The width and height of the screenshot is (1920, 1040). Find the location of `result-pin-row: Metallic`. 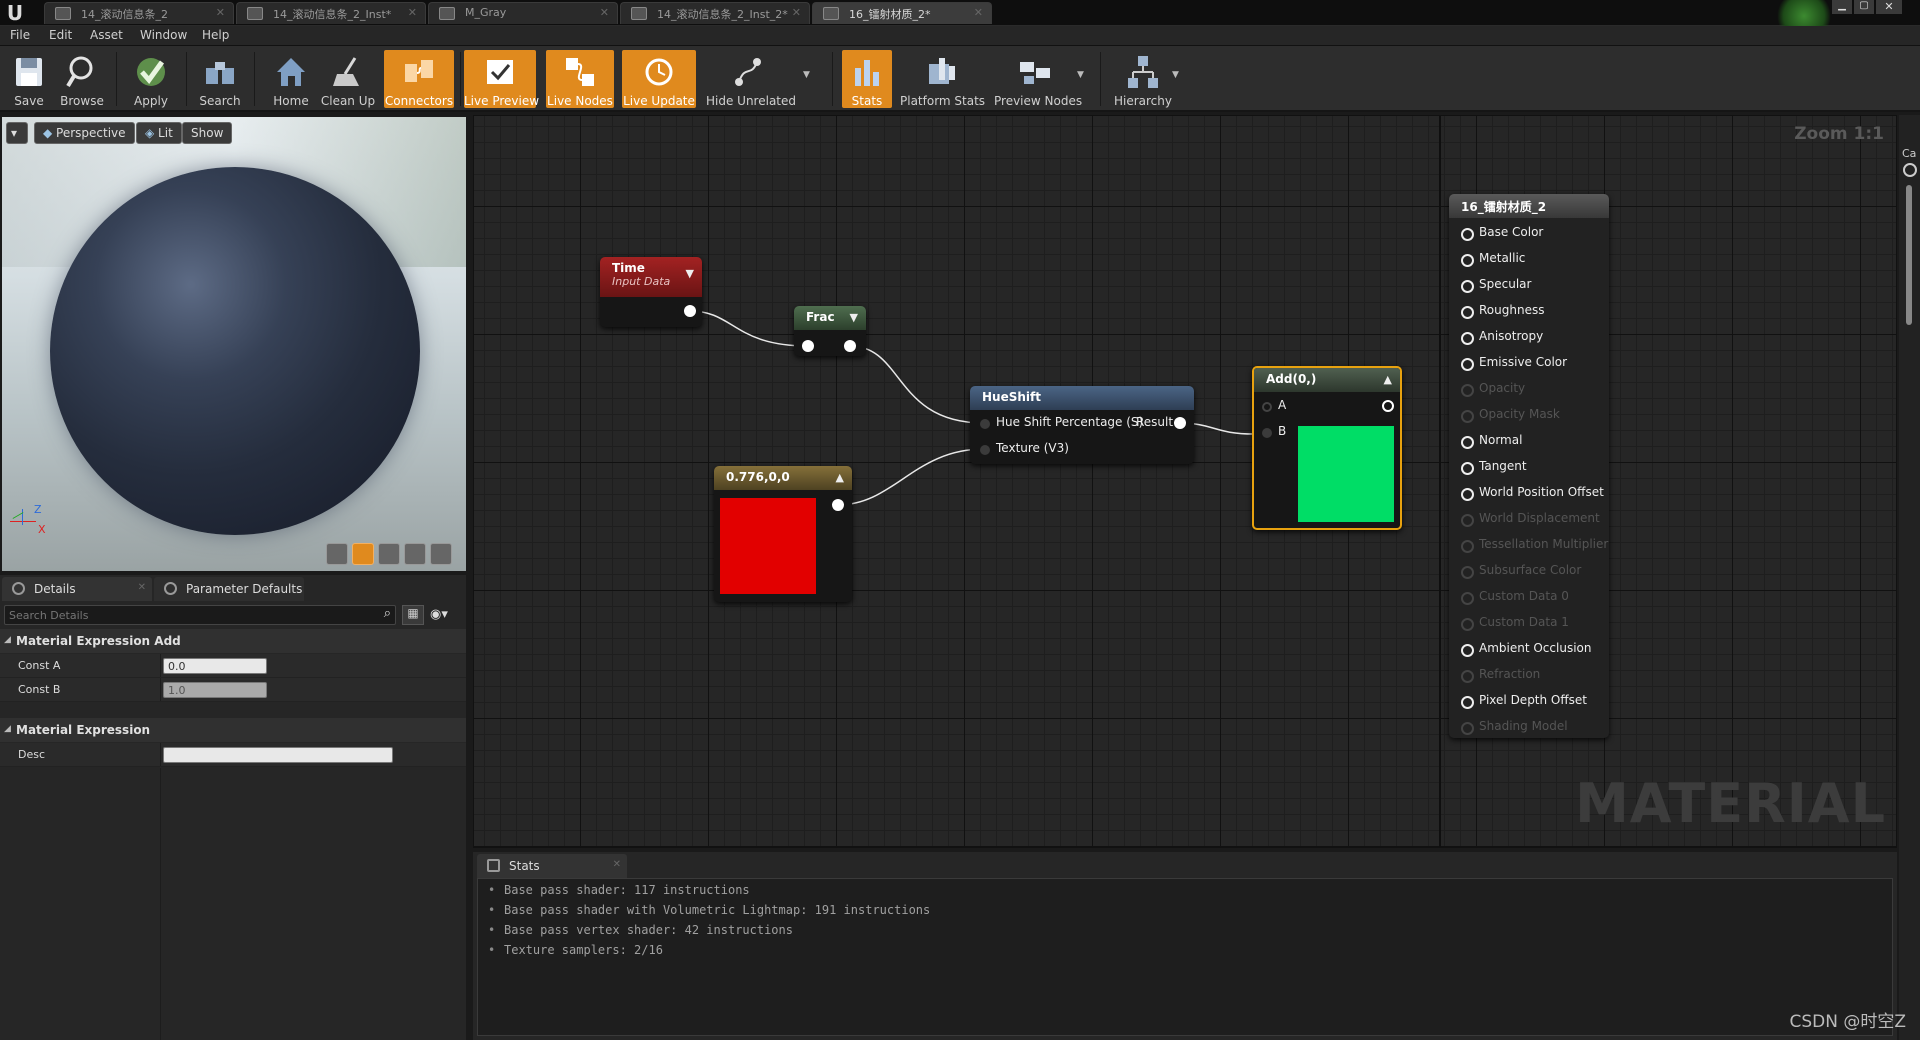

result-pin-row: Metallic is located at coordinates (1492, 260).